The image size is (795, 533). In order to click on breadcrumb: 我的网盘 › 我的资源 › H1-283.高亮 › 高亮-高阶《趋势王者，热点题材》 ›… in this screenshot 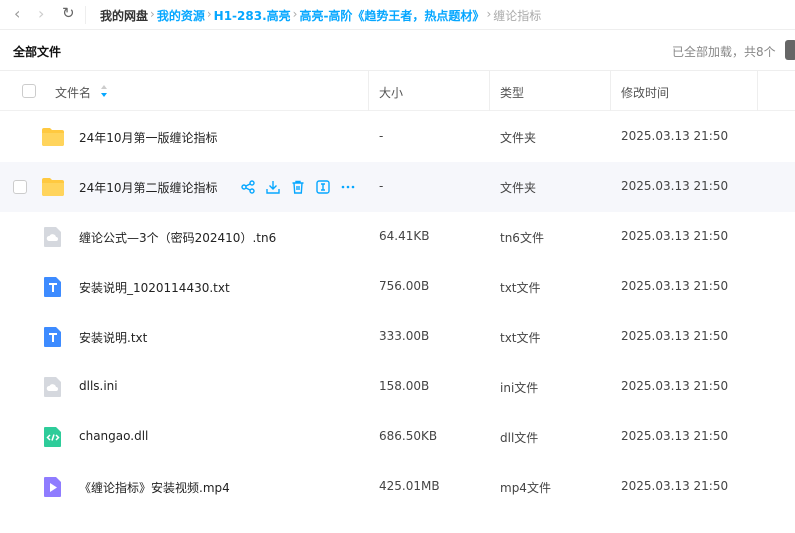, I will do `click(321, 15)`.